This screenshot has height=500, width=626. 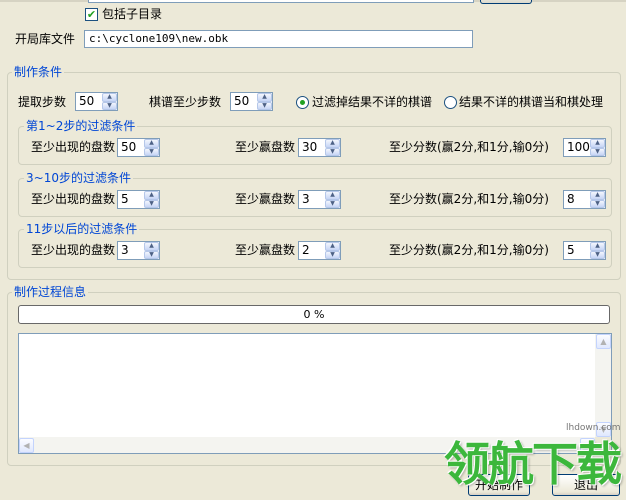 What do you see at coordinates (251, 101) in the screenshot?
I see `min-steps-spinner: 50 ▲ ▼` at bounding box center [251, 101].